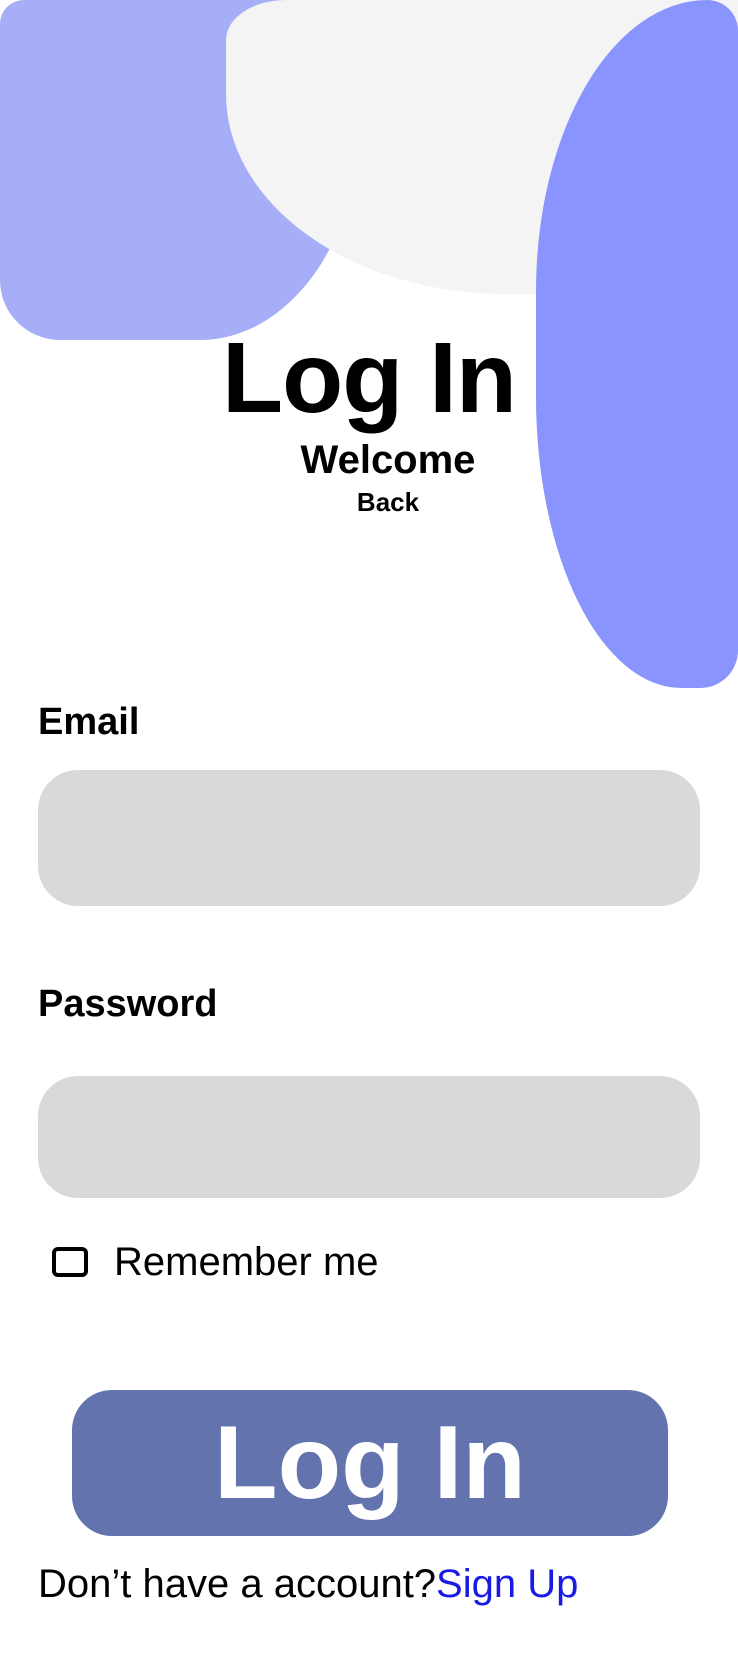 Image resolution: width=738 pixels, height=1676 pixels. I want to click on login-button: Log In, so click(370, 1463).